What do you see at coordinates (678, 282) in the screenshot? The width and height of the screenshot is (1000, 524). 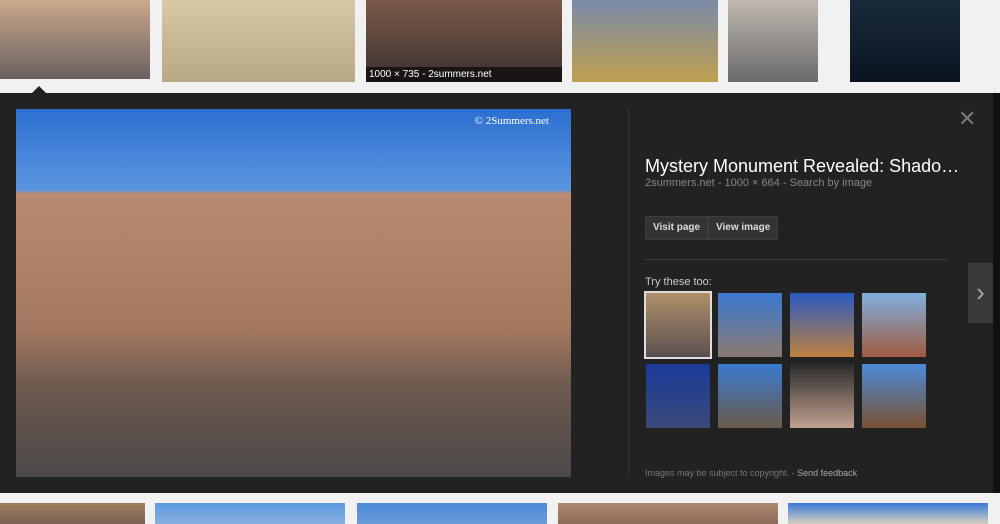 I see `related-label: Try these too:` at bounding box center [678, 282].